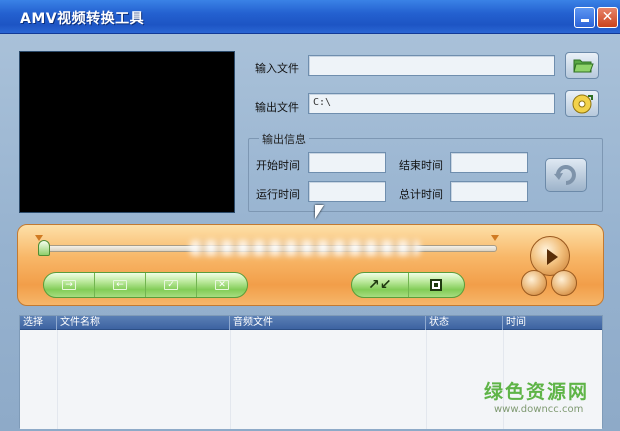 The height and width of the screenshot is (431, 620). What do you see at coordinates (431, 65) in the screenshot?
I see `input-file-field` at bounding box center [431, 65].